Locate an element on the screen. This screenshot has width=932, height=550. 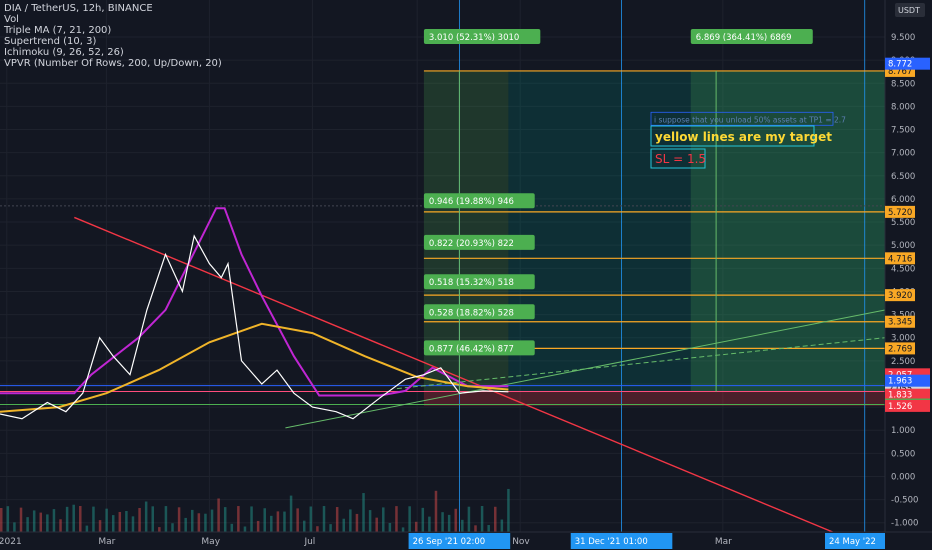
y-tick-label: 5.500 is located at coordinates (903, 223).